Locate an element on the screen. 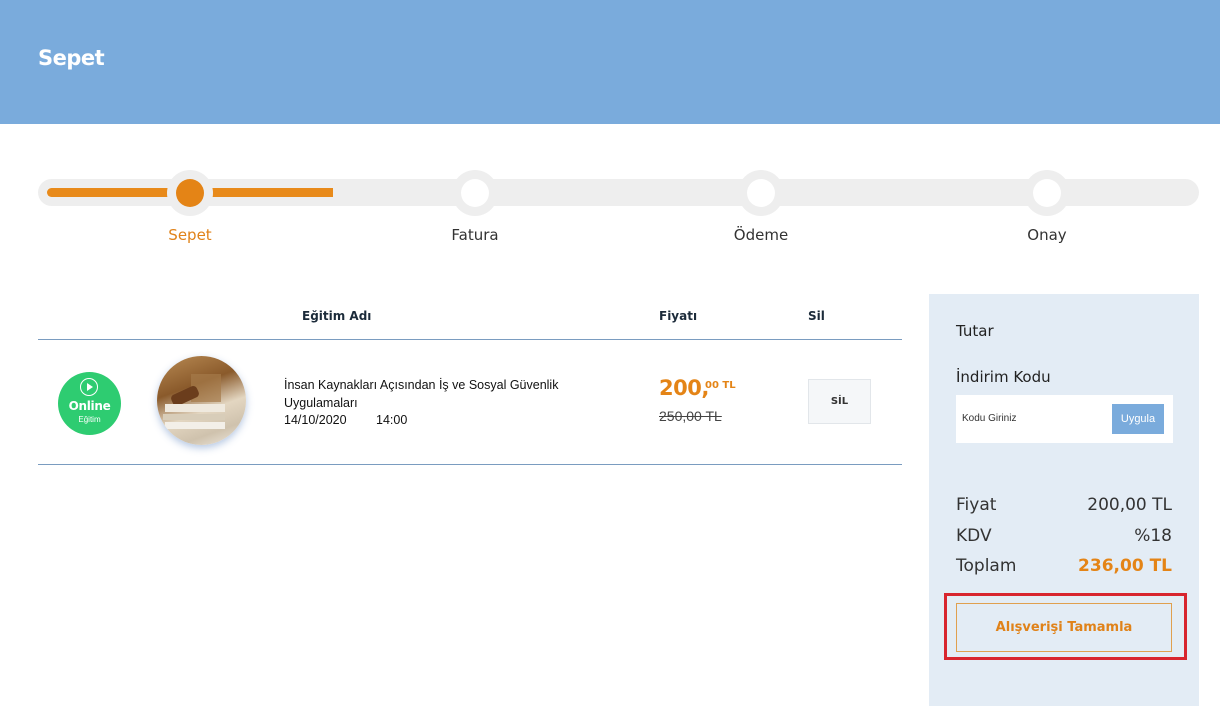  column-header-name: Eğitim Adı is located at coordinates (337, 316).